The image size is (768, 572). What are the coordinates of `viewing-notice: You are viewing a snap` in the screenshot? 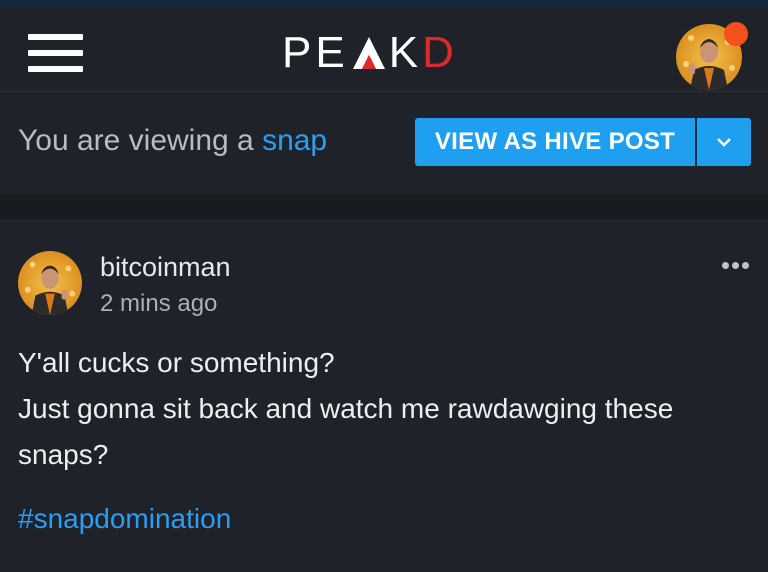 It's located at (172, 141).